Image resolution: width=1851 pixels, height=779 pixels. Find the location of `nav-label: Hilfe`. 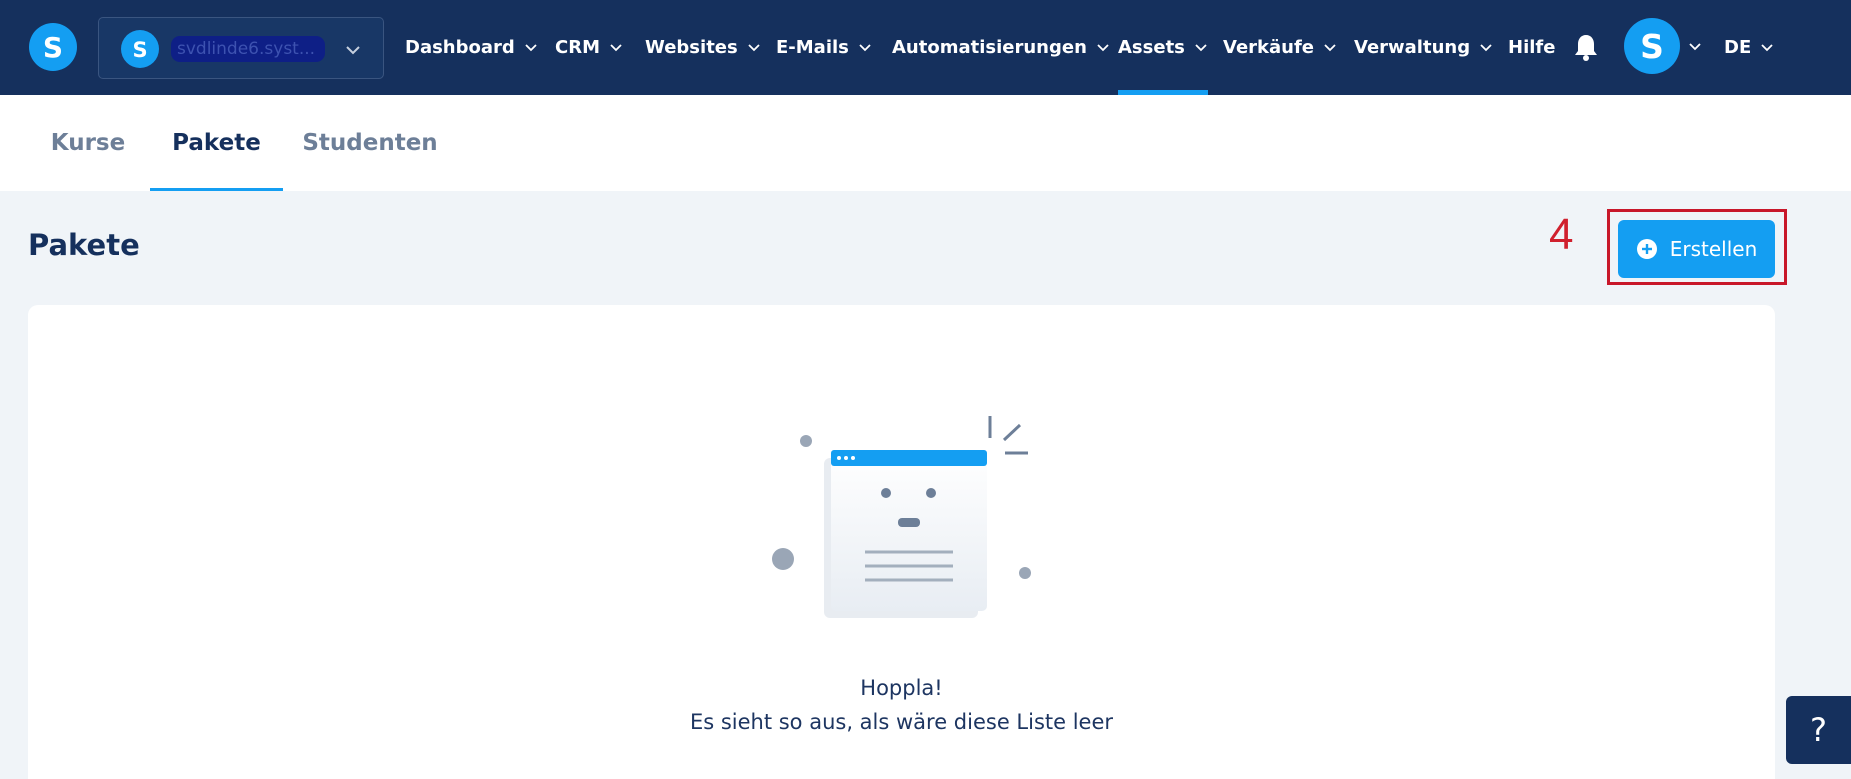

nav-label: Hilfe is located at coordinates (1532, 47).